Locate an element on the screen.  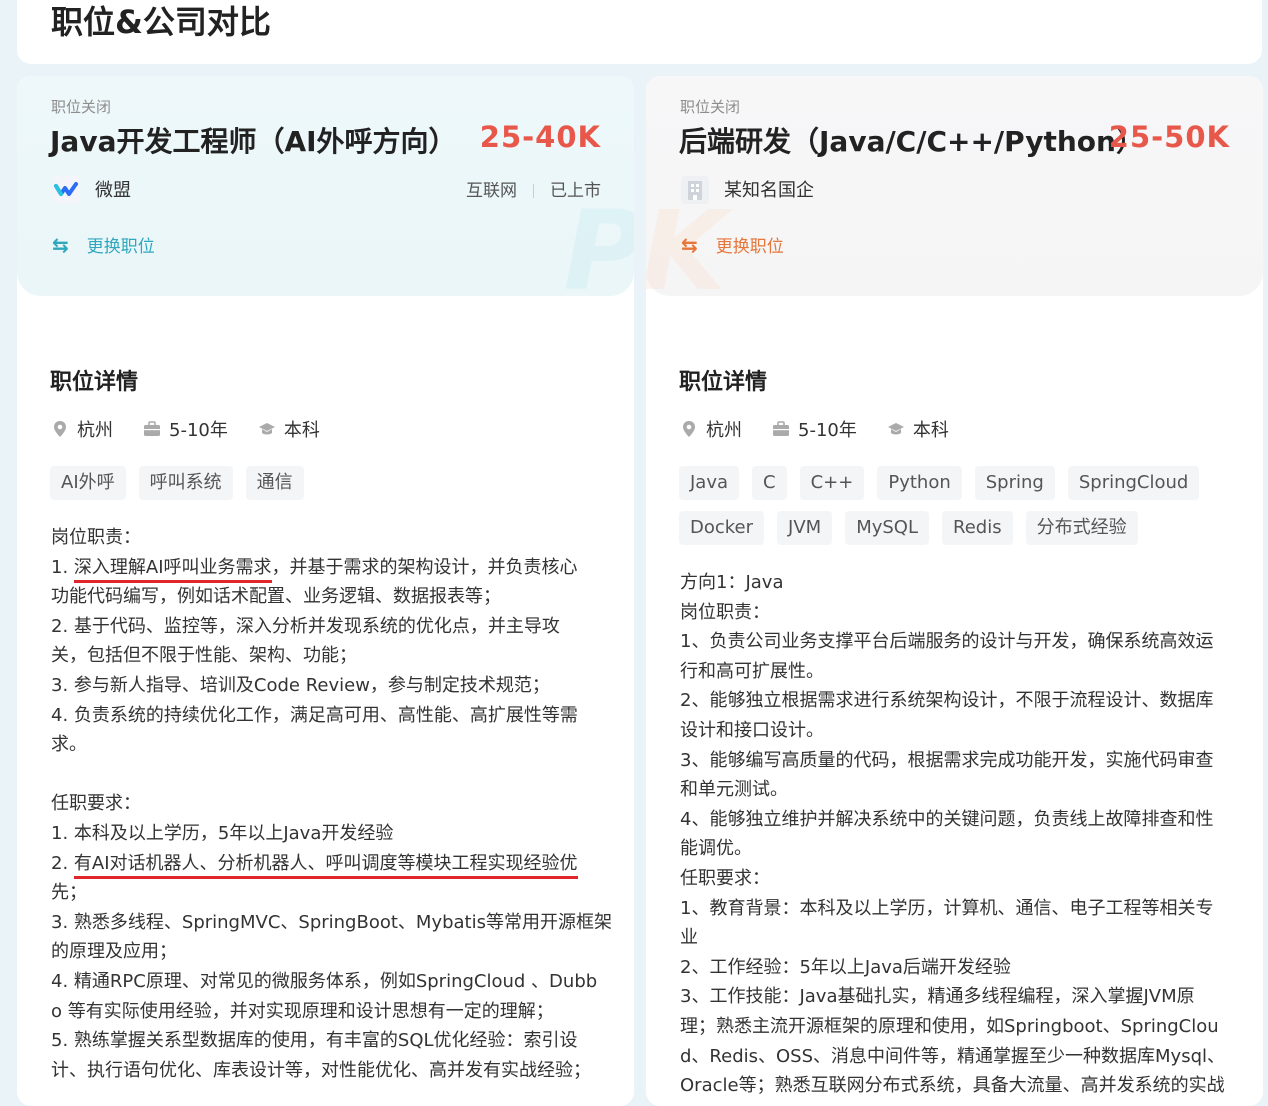
job-tag: C is located at coordinates (769, 483).